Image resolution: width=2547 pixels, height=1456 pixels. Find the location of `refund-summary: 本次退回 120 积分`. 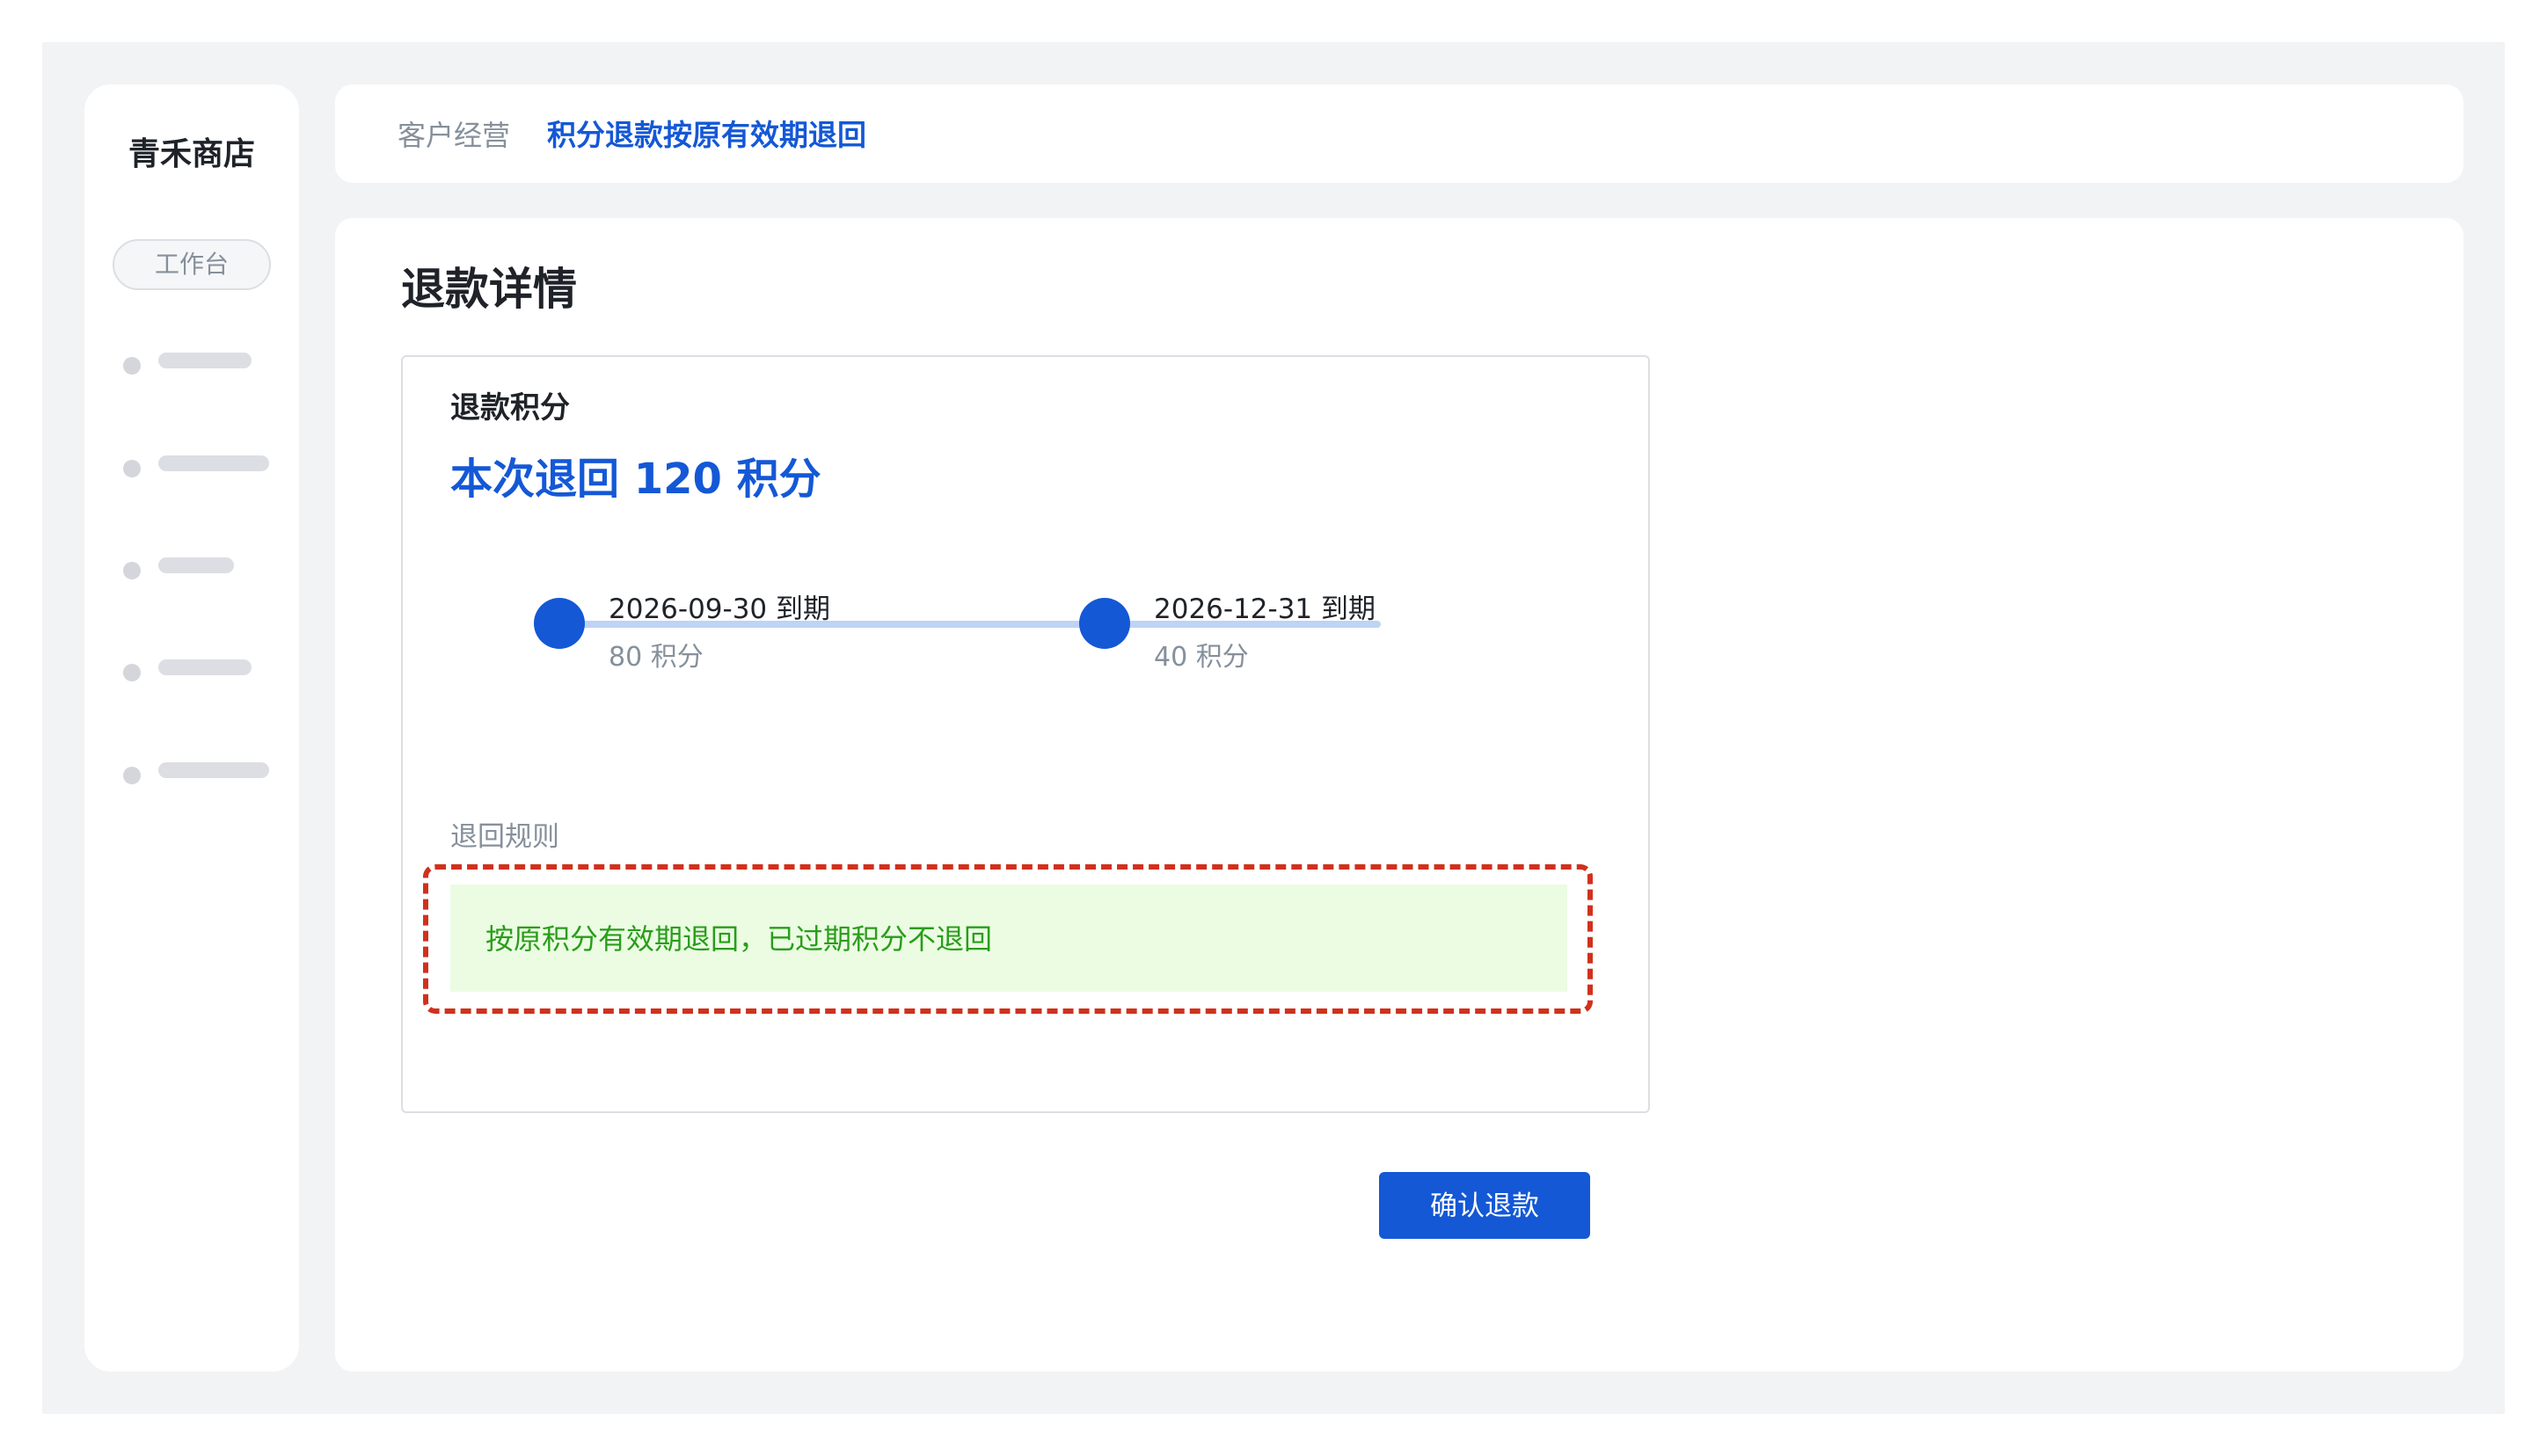

refund-summary: 本次退回 120 积分 is located at coordinates (635, 480).